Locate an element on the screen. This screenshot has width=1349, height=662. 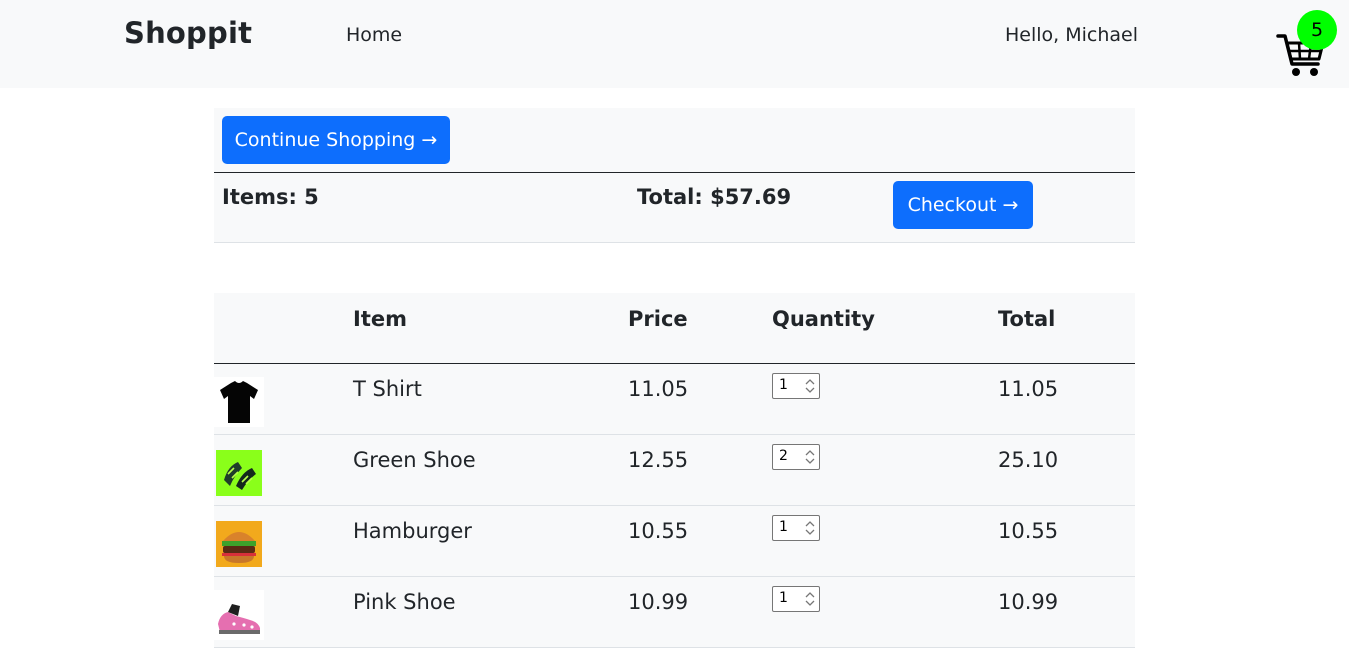
quantity-value: 2 is located at coordinates (783, 455).